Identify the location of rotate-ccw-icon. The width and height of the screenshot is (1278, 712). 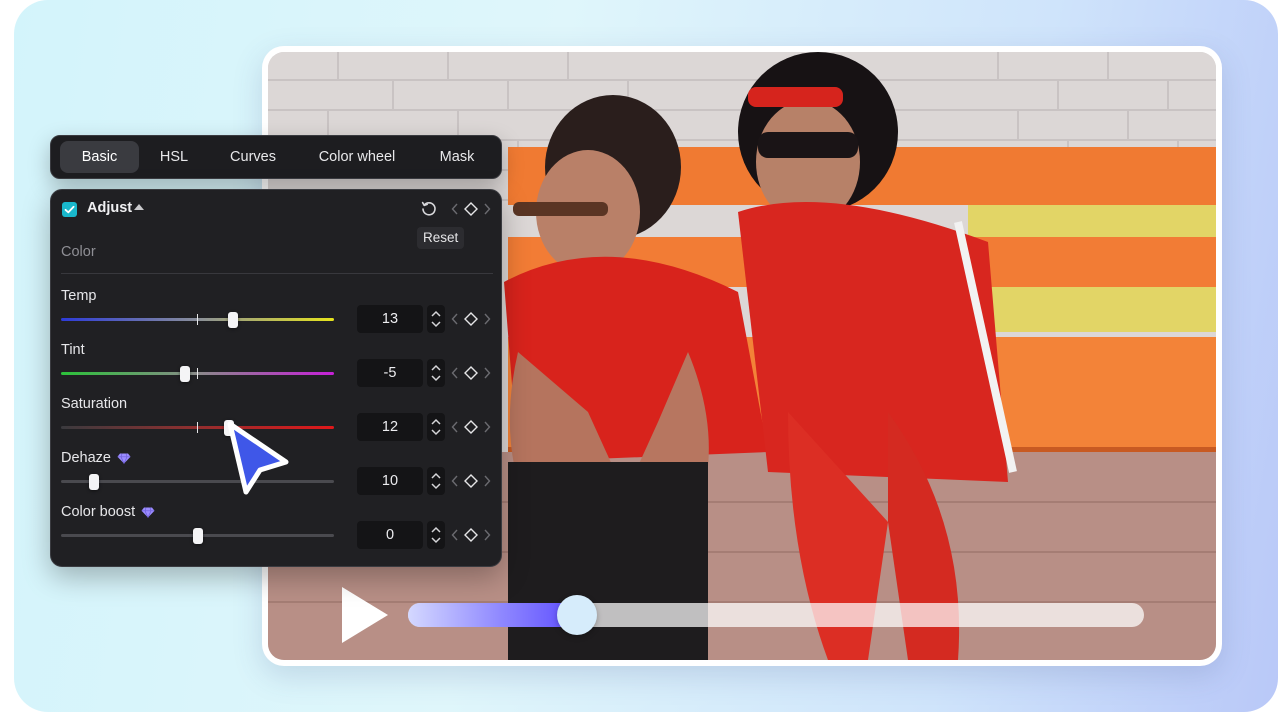
(429, 209).